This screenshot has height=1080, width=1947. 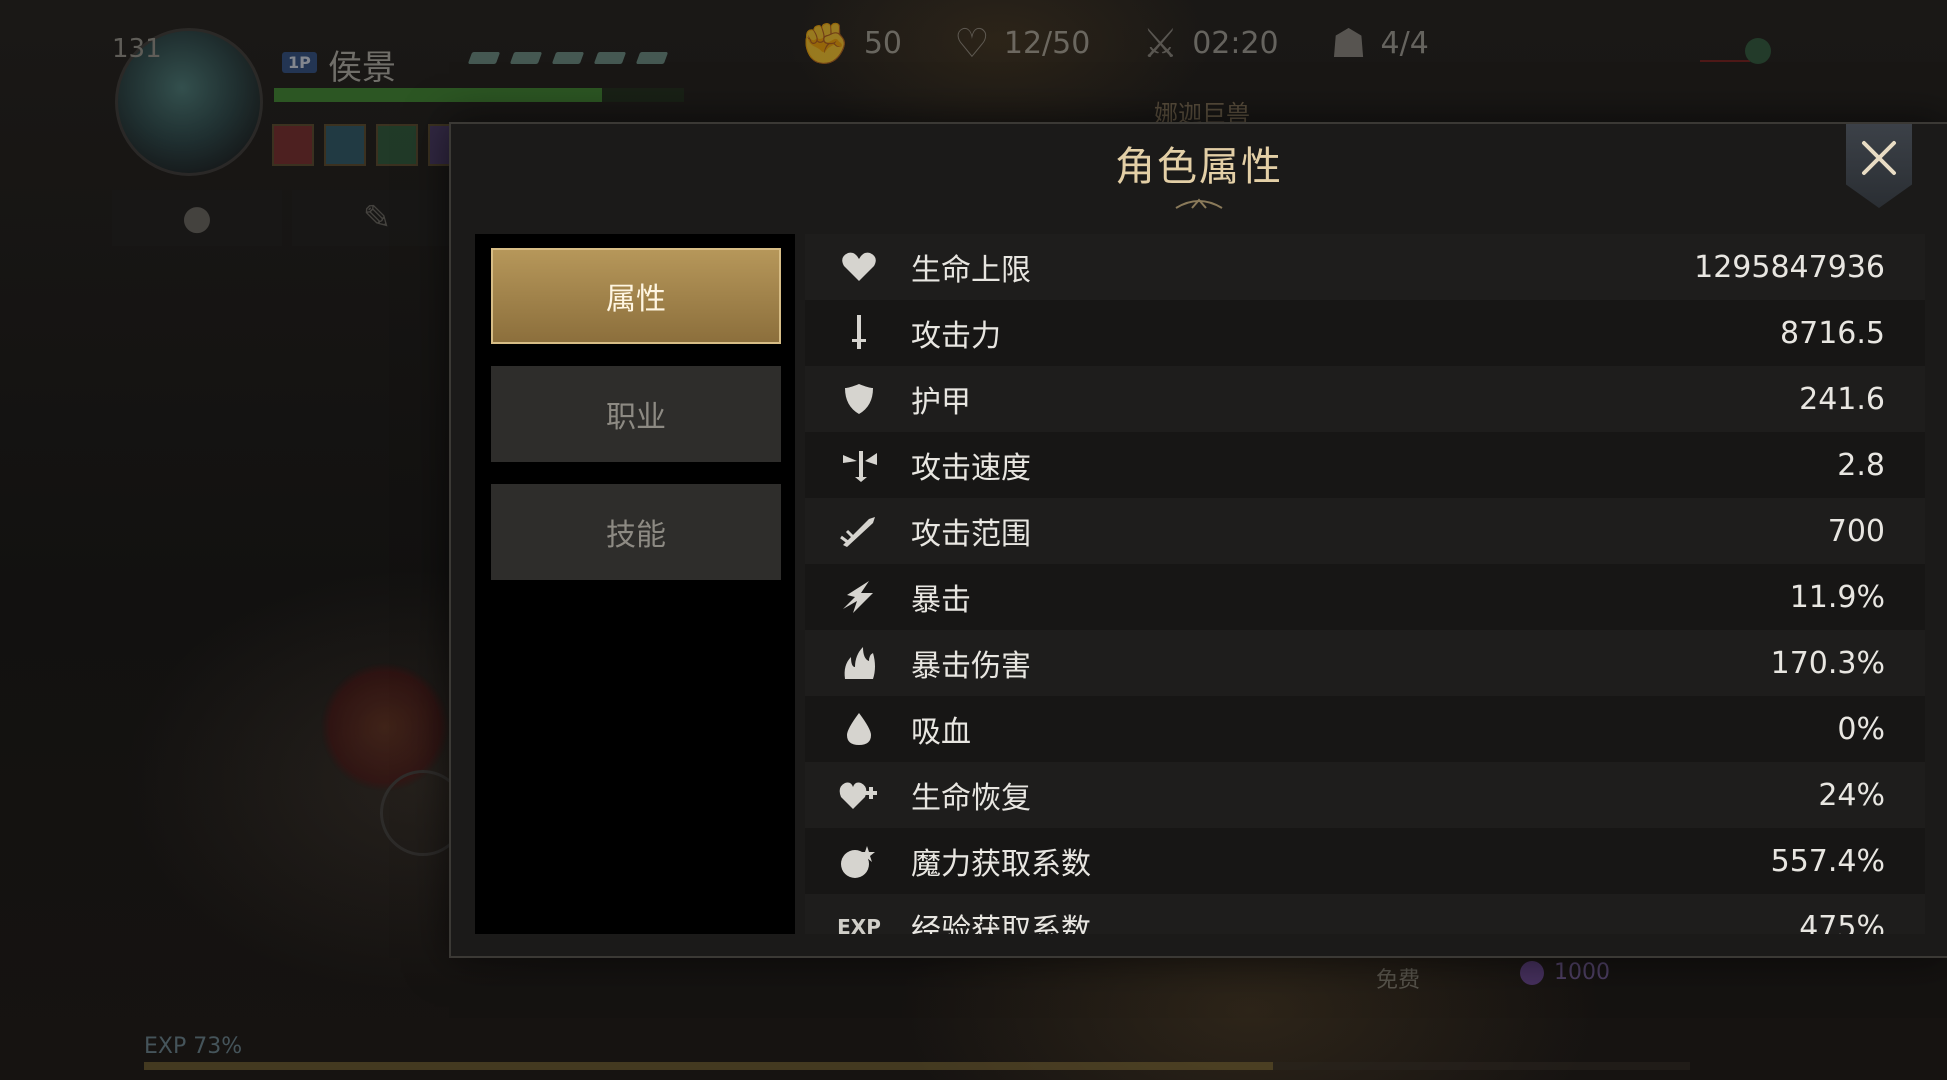 I want to click on hud-stat-boss: ☗ 4/4, so click(x=1380, y=44).